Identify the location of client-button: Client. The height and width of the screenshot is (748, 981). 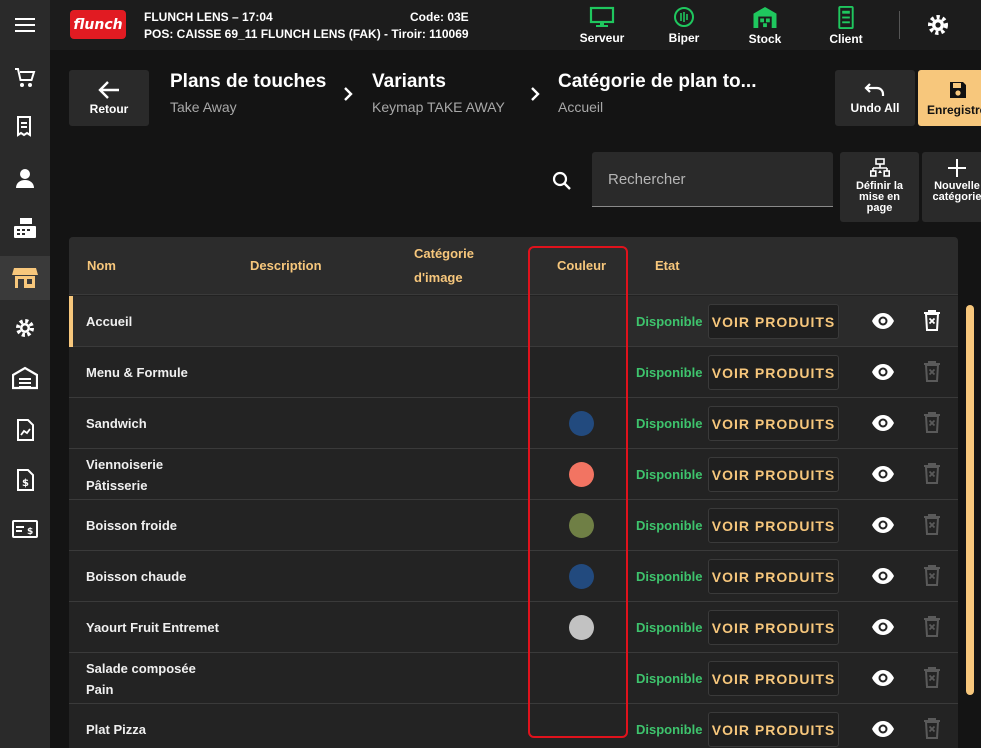
(846, 25).